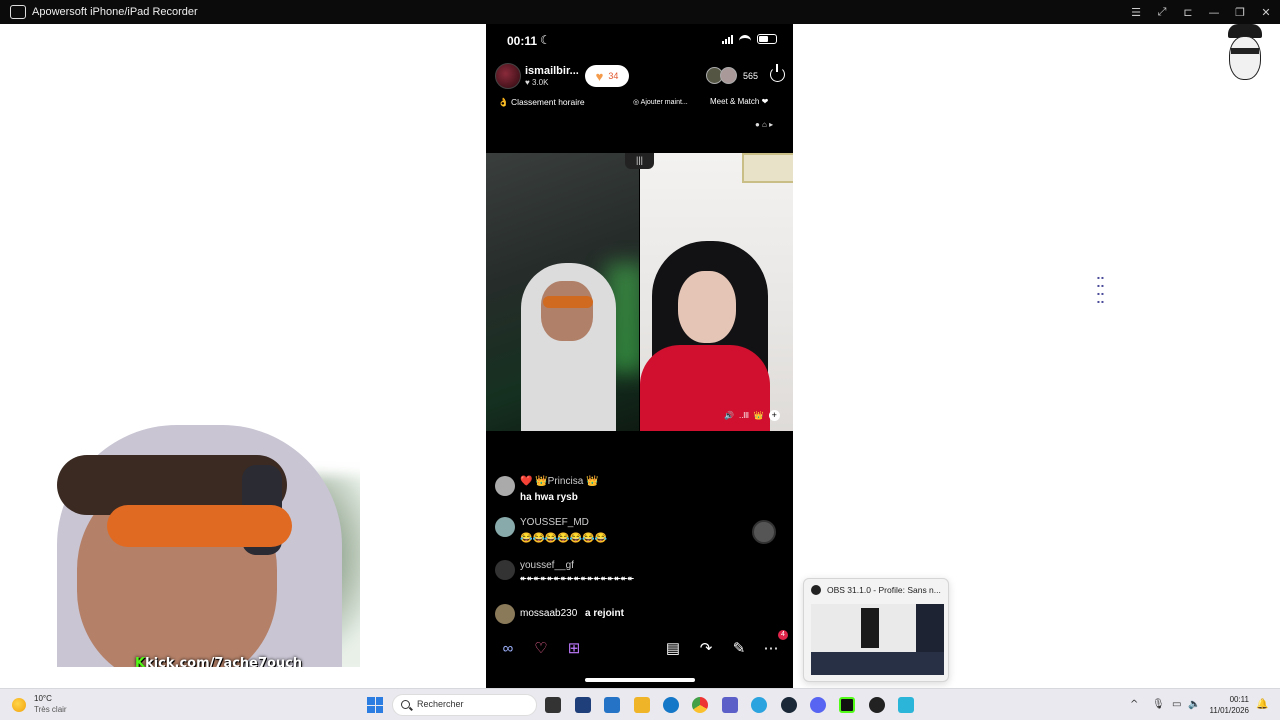 This screenshot has height=720, width=1280. I want to click on volume-icon: 🔈, so click(1194, 704).